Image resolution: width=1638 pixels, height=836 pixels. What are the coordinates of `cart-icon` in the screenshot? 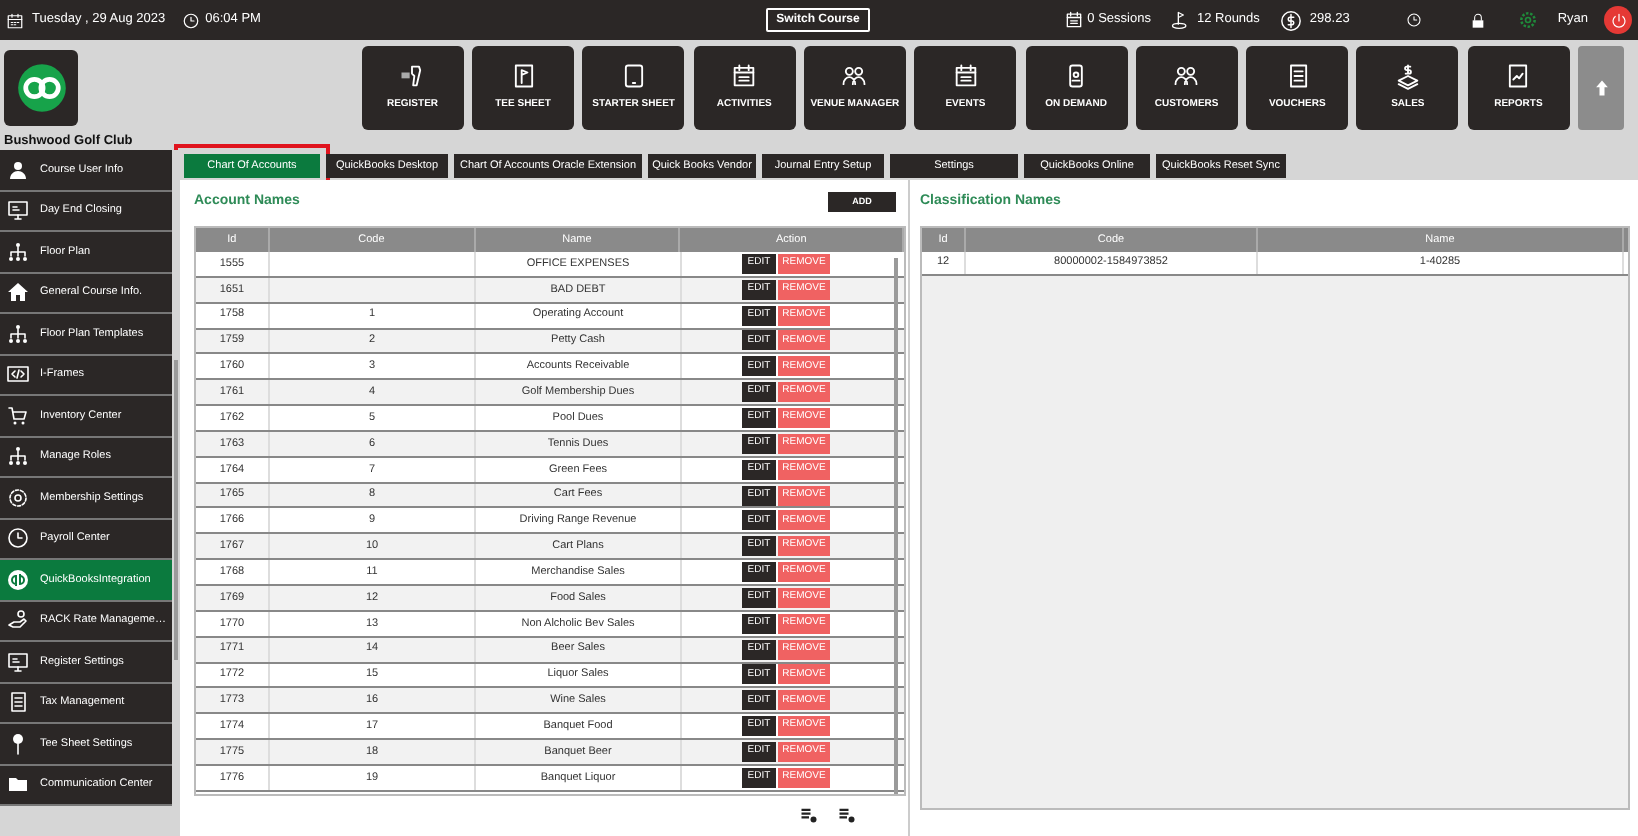 It's located at (18, 415).